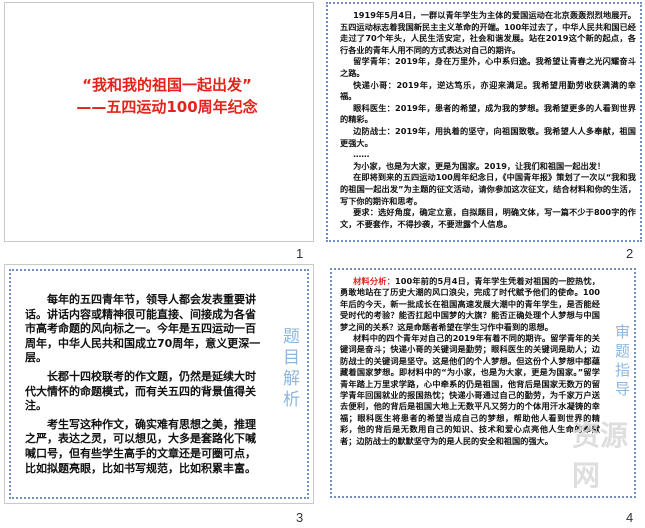 This screenshot has width=645, height=528. I want to click on slide-4-side-label: 审题指导, so click(622, 362).